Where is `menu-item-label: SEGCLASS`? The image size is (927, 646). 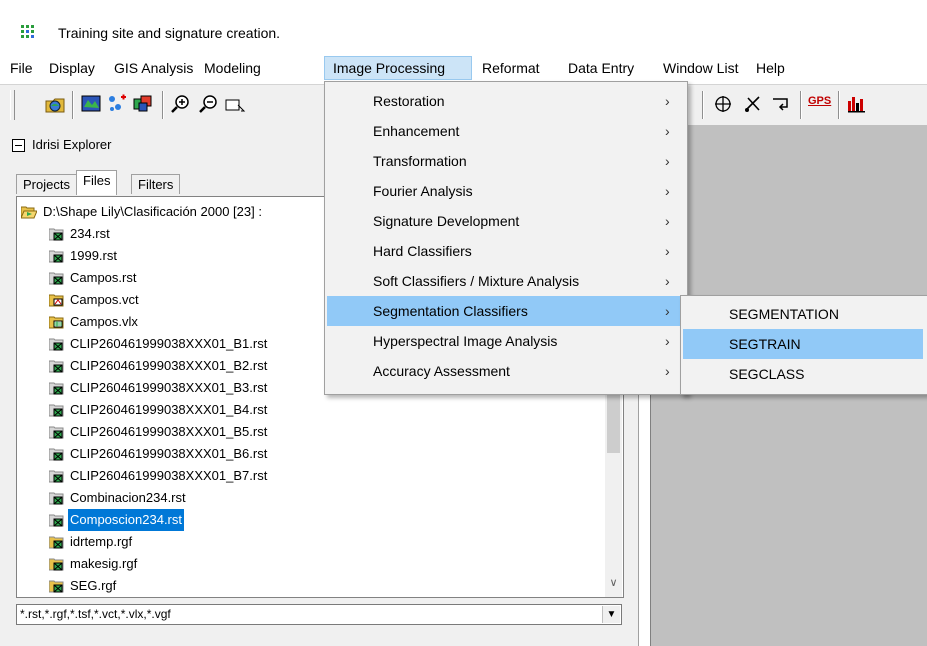
menu-item-label: SEGCLASS is located at coordinates (767, 374).